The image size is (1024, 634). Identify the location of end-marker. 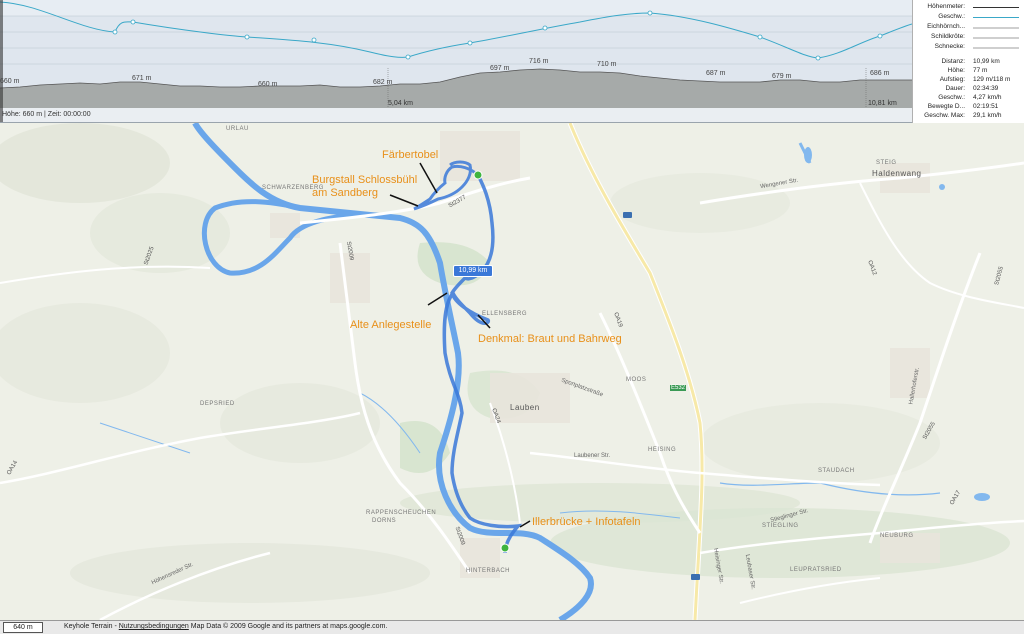
(505, 548).